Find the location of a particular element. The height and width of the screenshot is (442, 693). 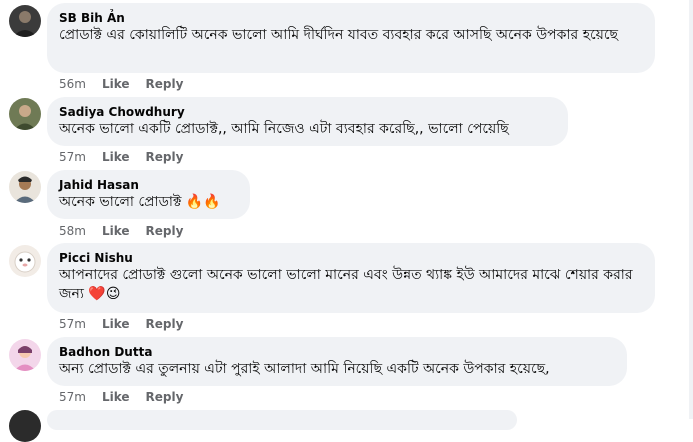

comment-author: Sadiya Chowdhury is located at coordinates (307, 112).